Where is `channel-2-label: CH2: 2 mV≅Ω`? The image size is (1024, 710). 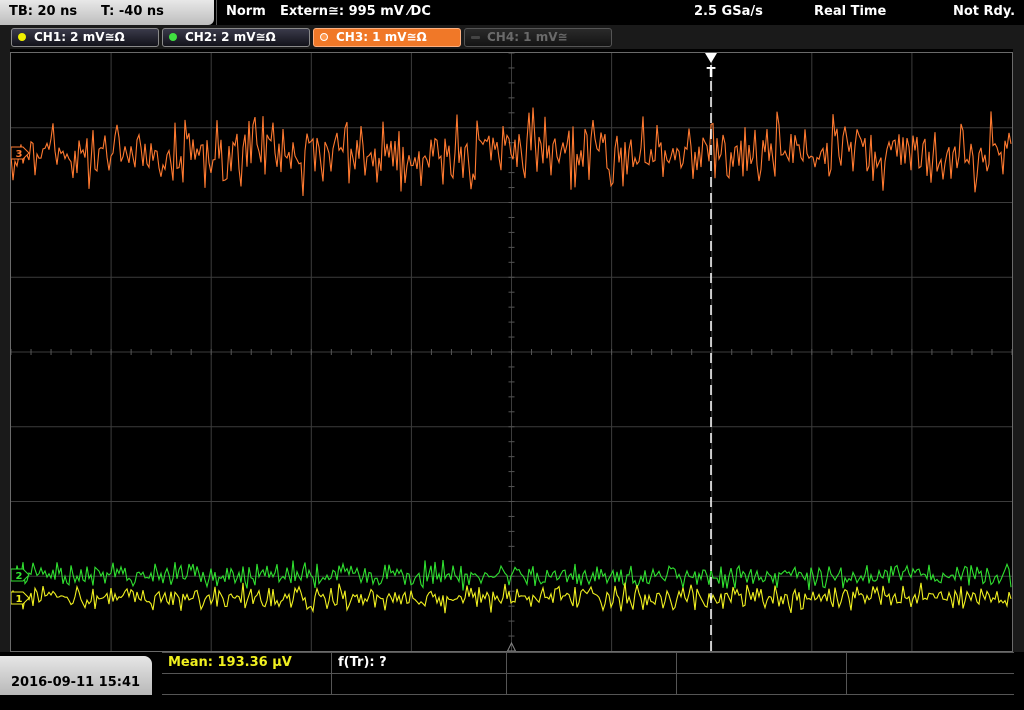 channel-2-label: CH2: 2 mV≅Ω is located at coordinates (230, 37).